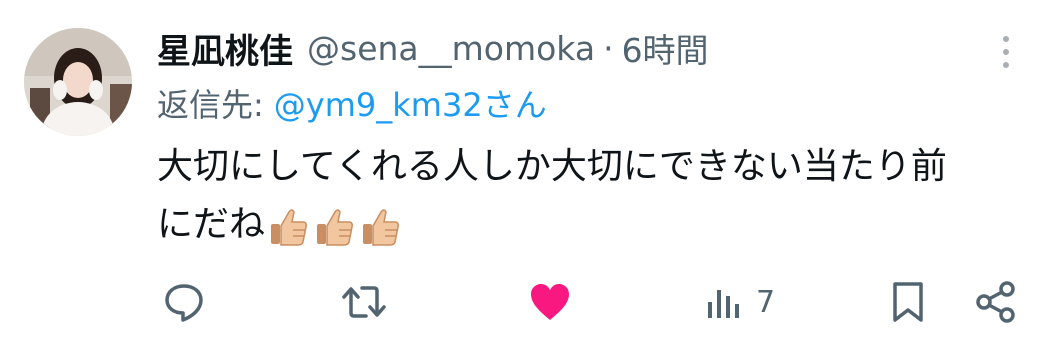 The image size is (1050, 350). I want to click on timestamp: 6時間, so click(665, 48).